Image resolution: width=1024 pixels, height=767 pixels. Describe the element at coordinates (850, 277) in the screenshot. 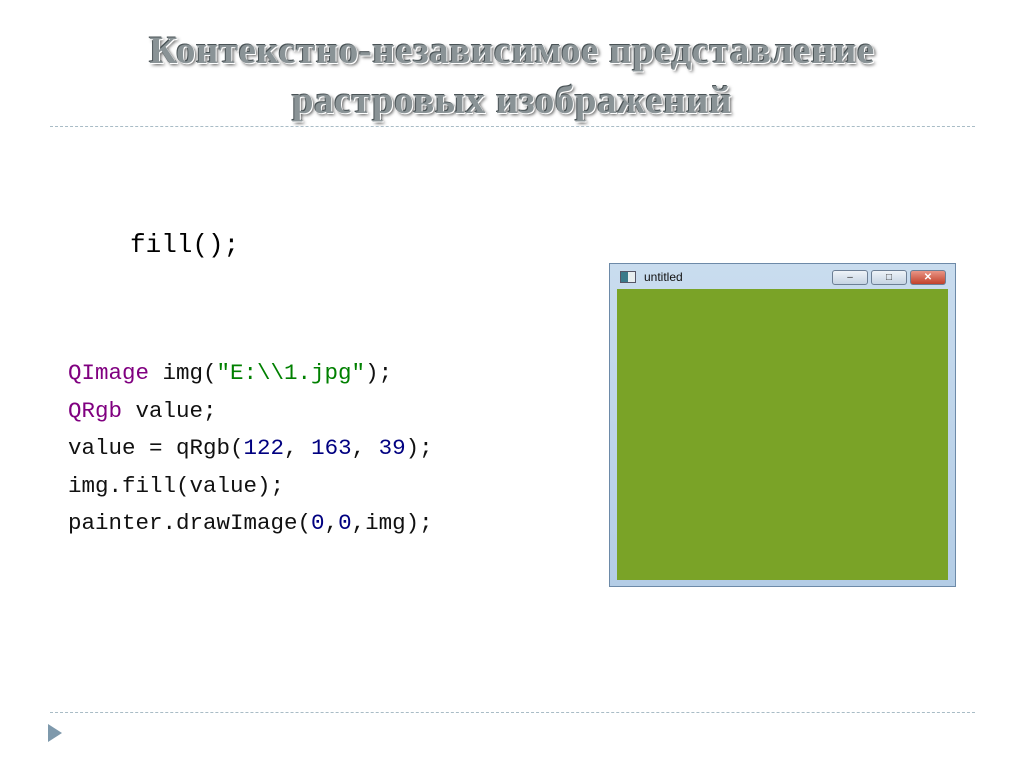

I see `minimize-button: –` at that location.